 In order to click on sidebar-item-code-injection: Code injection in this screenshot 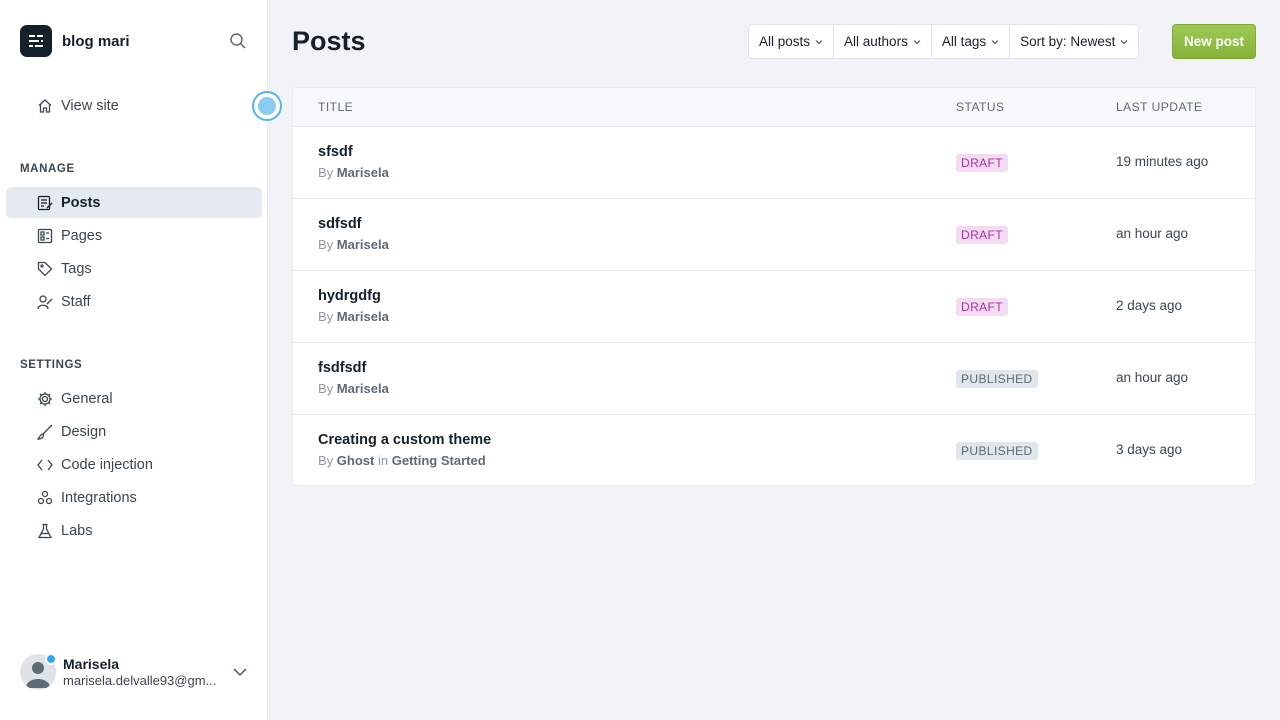, I will do `click(134, 464)`.